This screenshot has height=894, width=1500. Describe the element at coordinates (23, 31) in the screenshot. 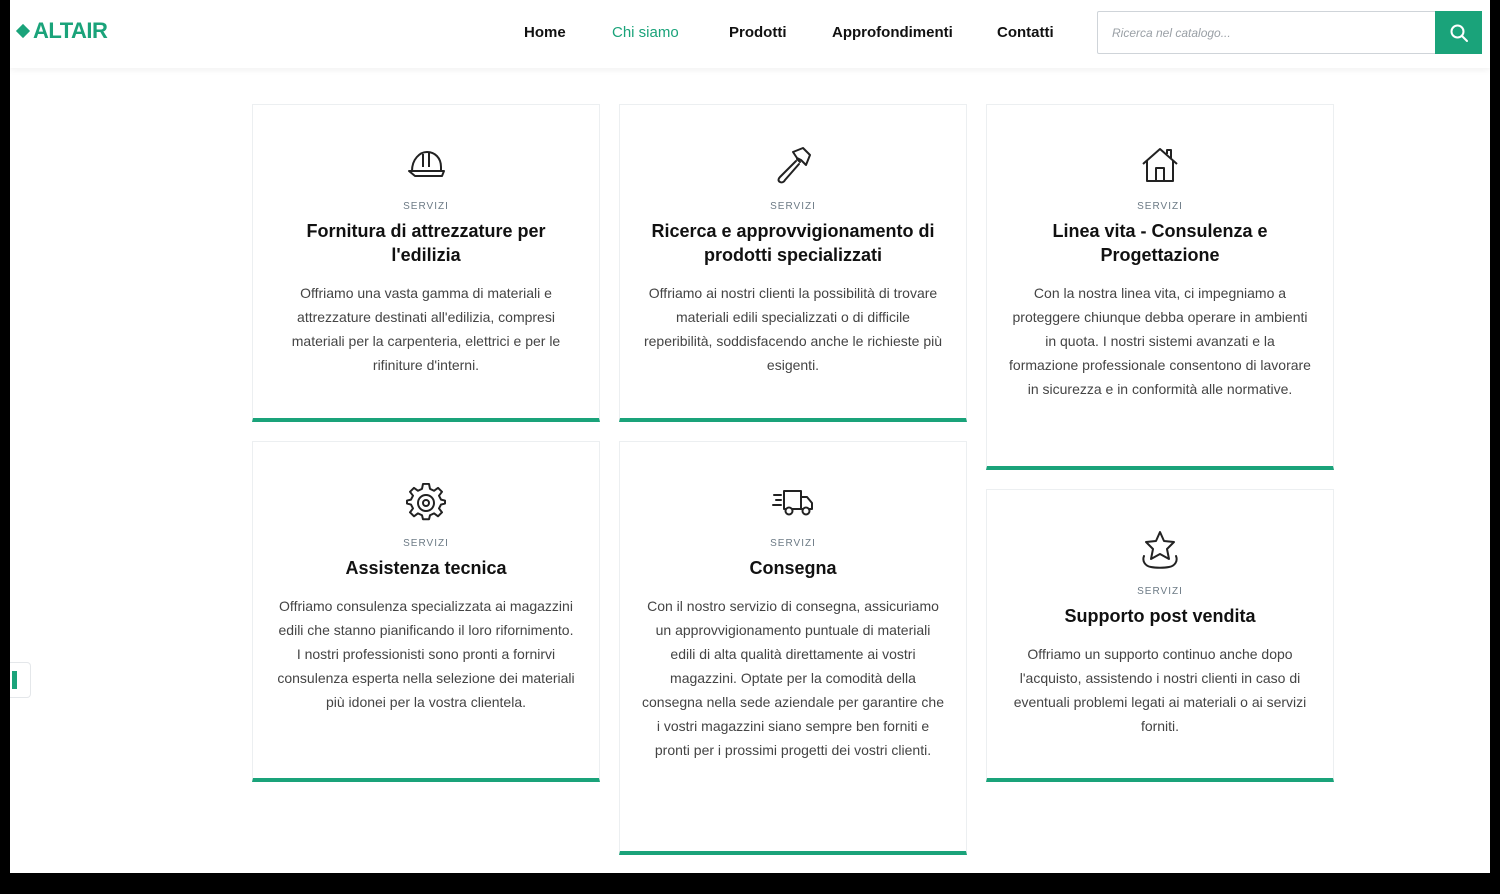

I see `logo-mark-icon` at that location.